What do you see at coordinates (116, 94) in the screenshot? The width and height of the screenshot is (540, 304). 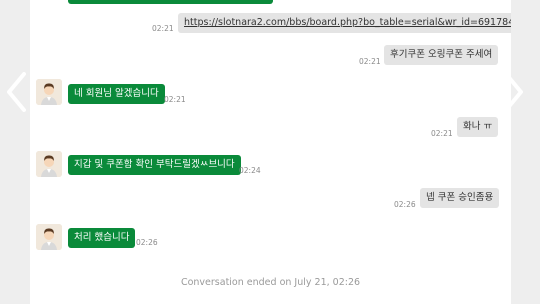 I see `agent-message-bubble: 네 회원님 알겠습니다` at bounding box center [116, 94].